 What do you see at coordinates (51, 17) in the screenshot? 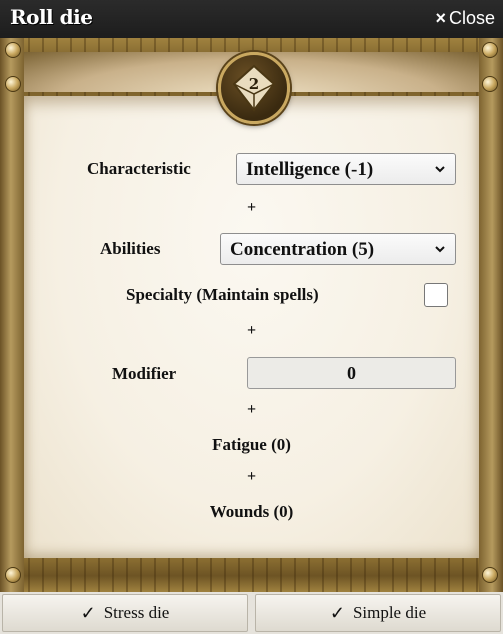
I see `dialog-title: Roll die` at bounding box center [51, 17].